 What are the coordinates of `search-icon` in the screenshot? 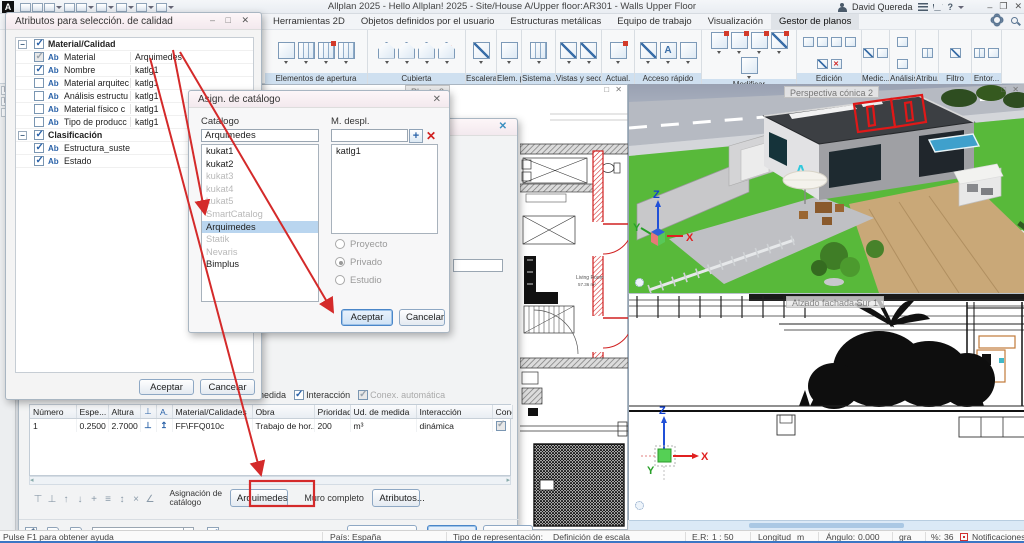 It's located at (1014, 20).